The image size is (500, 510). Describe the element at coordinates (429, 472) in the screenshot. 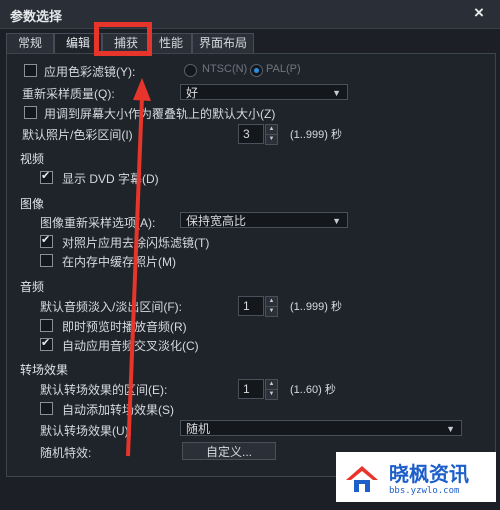

I see `watermark-title: 晓枫资讯` at that location.